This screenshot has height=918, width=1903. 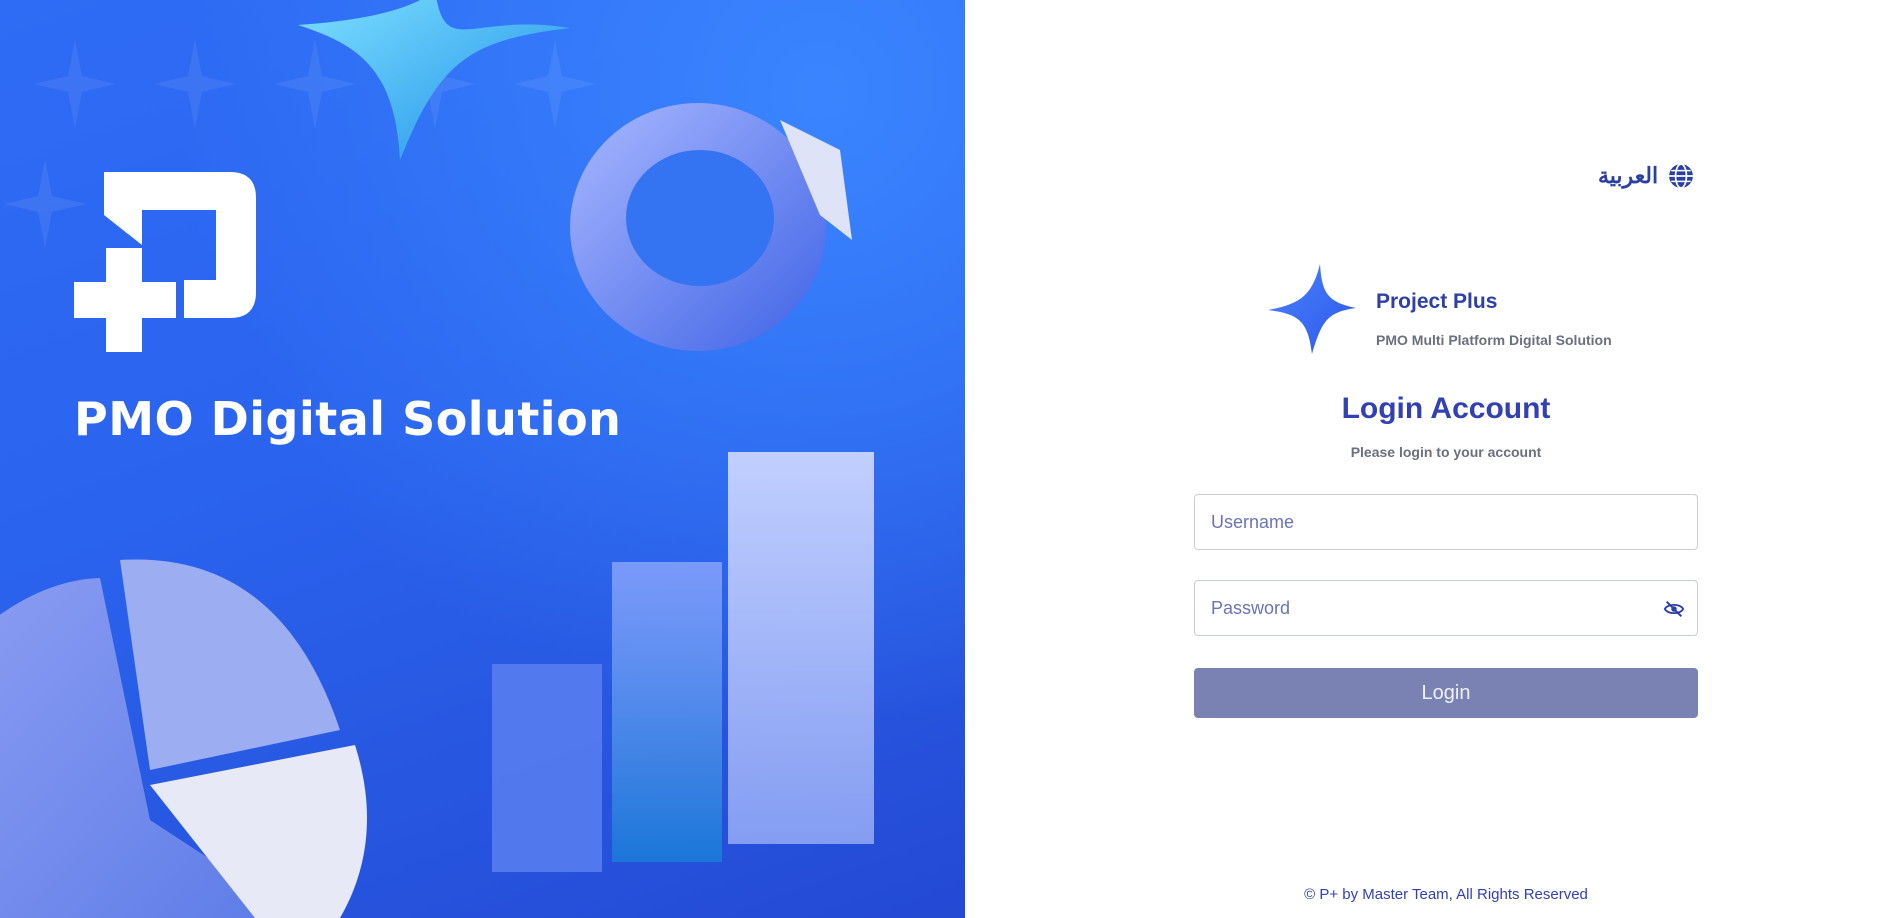 I want to click on login-button: Login, so click(x=1446, y=693).